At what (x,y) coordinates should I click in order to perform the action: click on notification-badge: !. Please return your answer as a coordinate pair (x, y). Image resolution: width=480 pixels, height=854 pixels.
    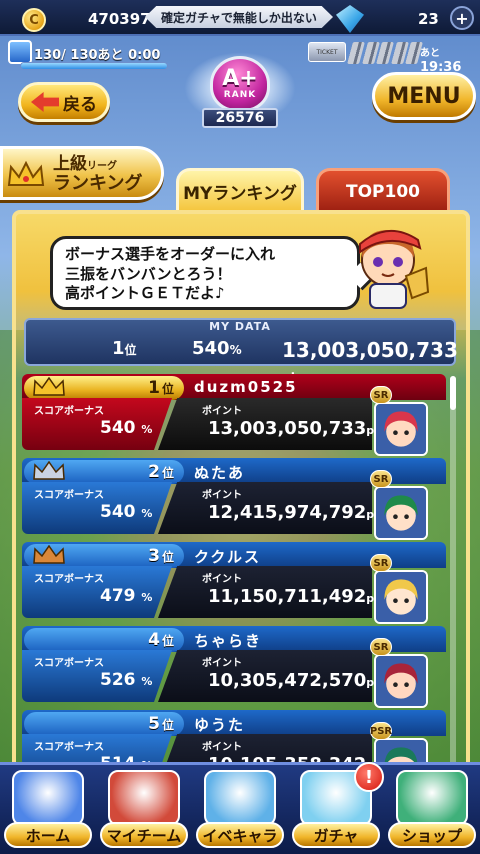
    Looking at the image, I should click on (369, 777).